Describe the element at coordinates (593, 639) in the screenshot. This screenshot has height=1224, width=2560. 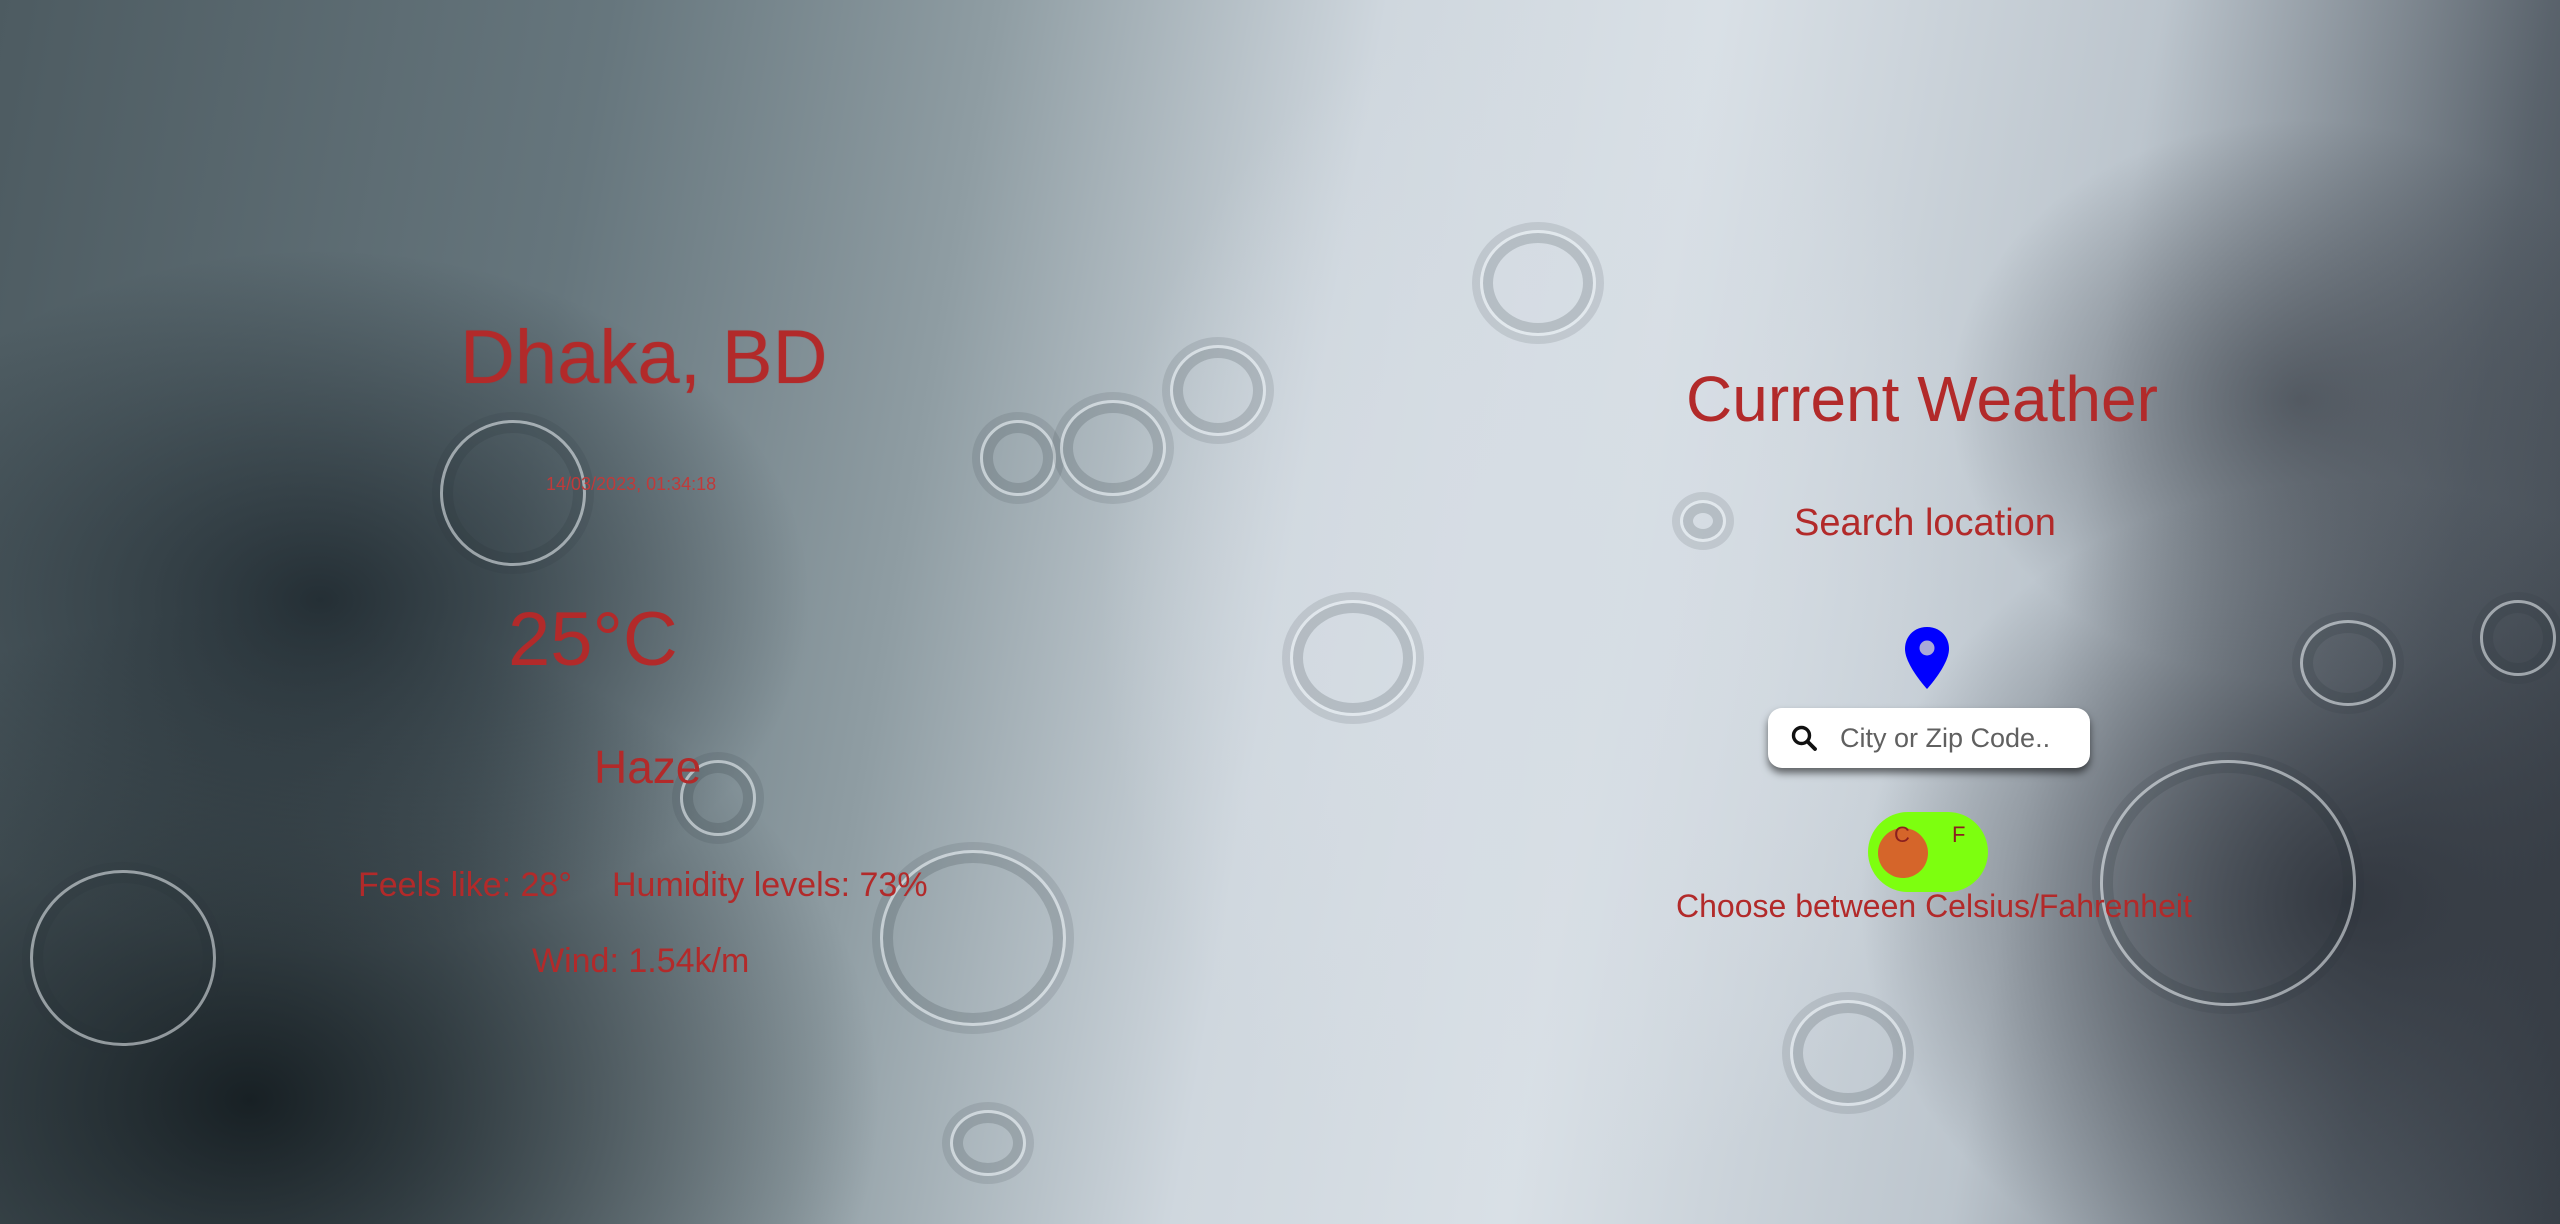
I see `temperature-value: 25°C` at that location.